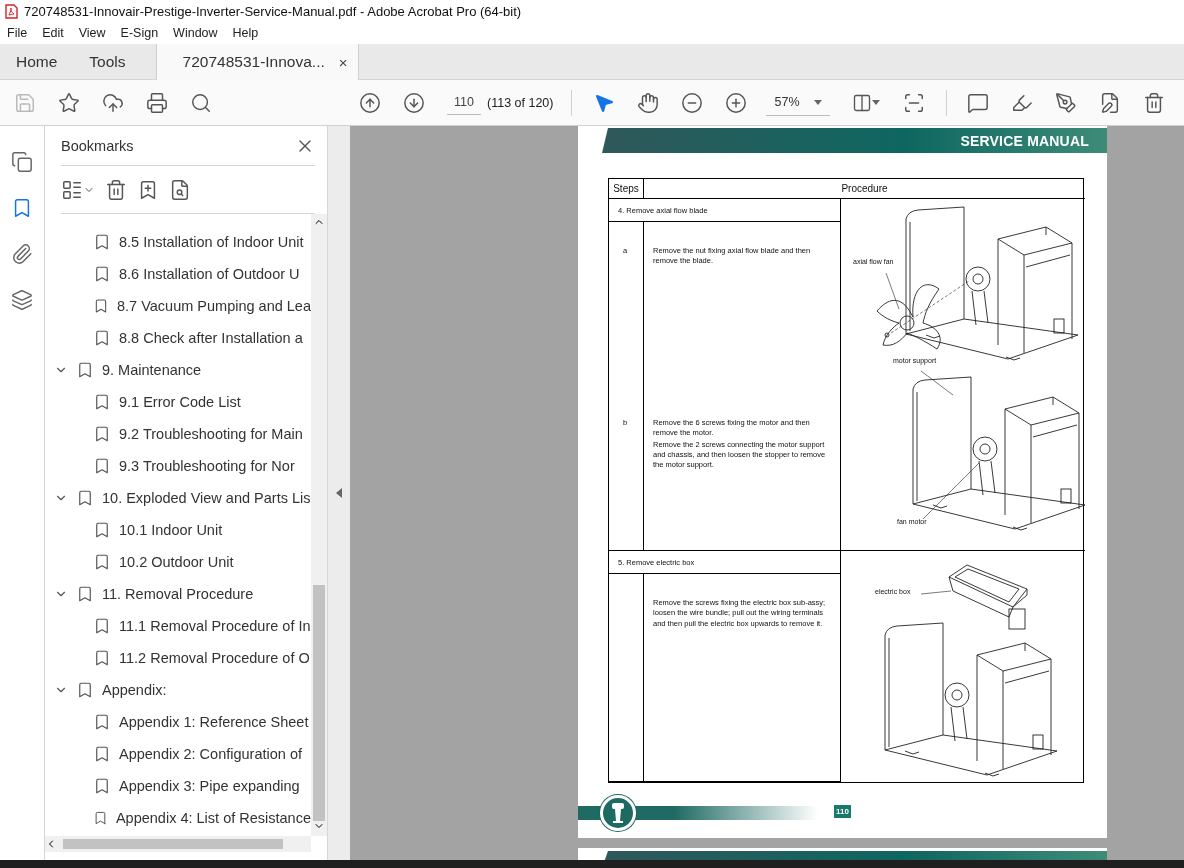  Describe the element at coordinates (178, 626) in the screenshot. I see `bookmark-item: 11.1 Removal Procedure of In` at that location.